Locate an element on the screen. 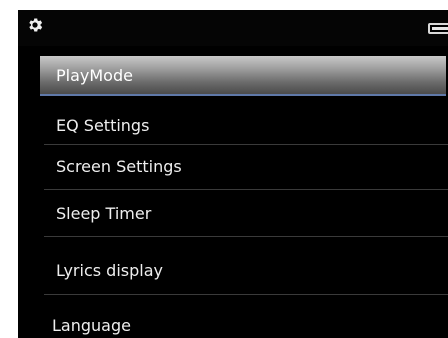  battery-icon is located at coordinates (438, 28).